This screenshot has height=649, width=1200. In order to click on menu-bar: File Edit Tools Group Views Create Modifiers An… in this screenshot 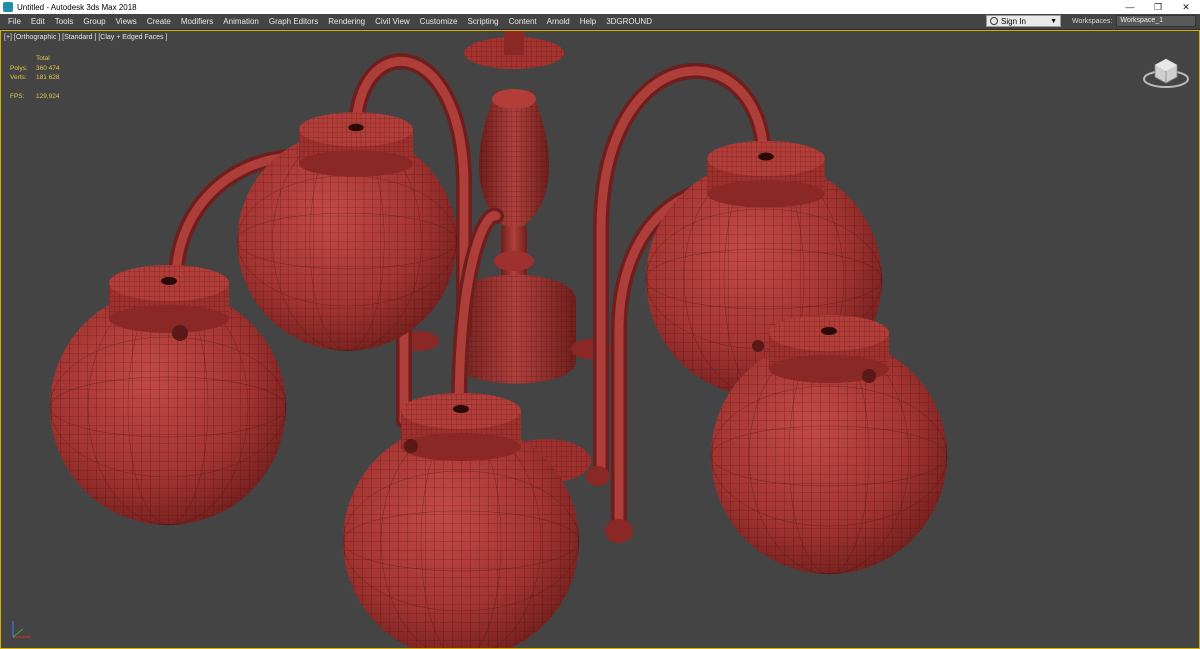, I will do `click(600, 22)`.